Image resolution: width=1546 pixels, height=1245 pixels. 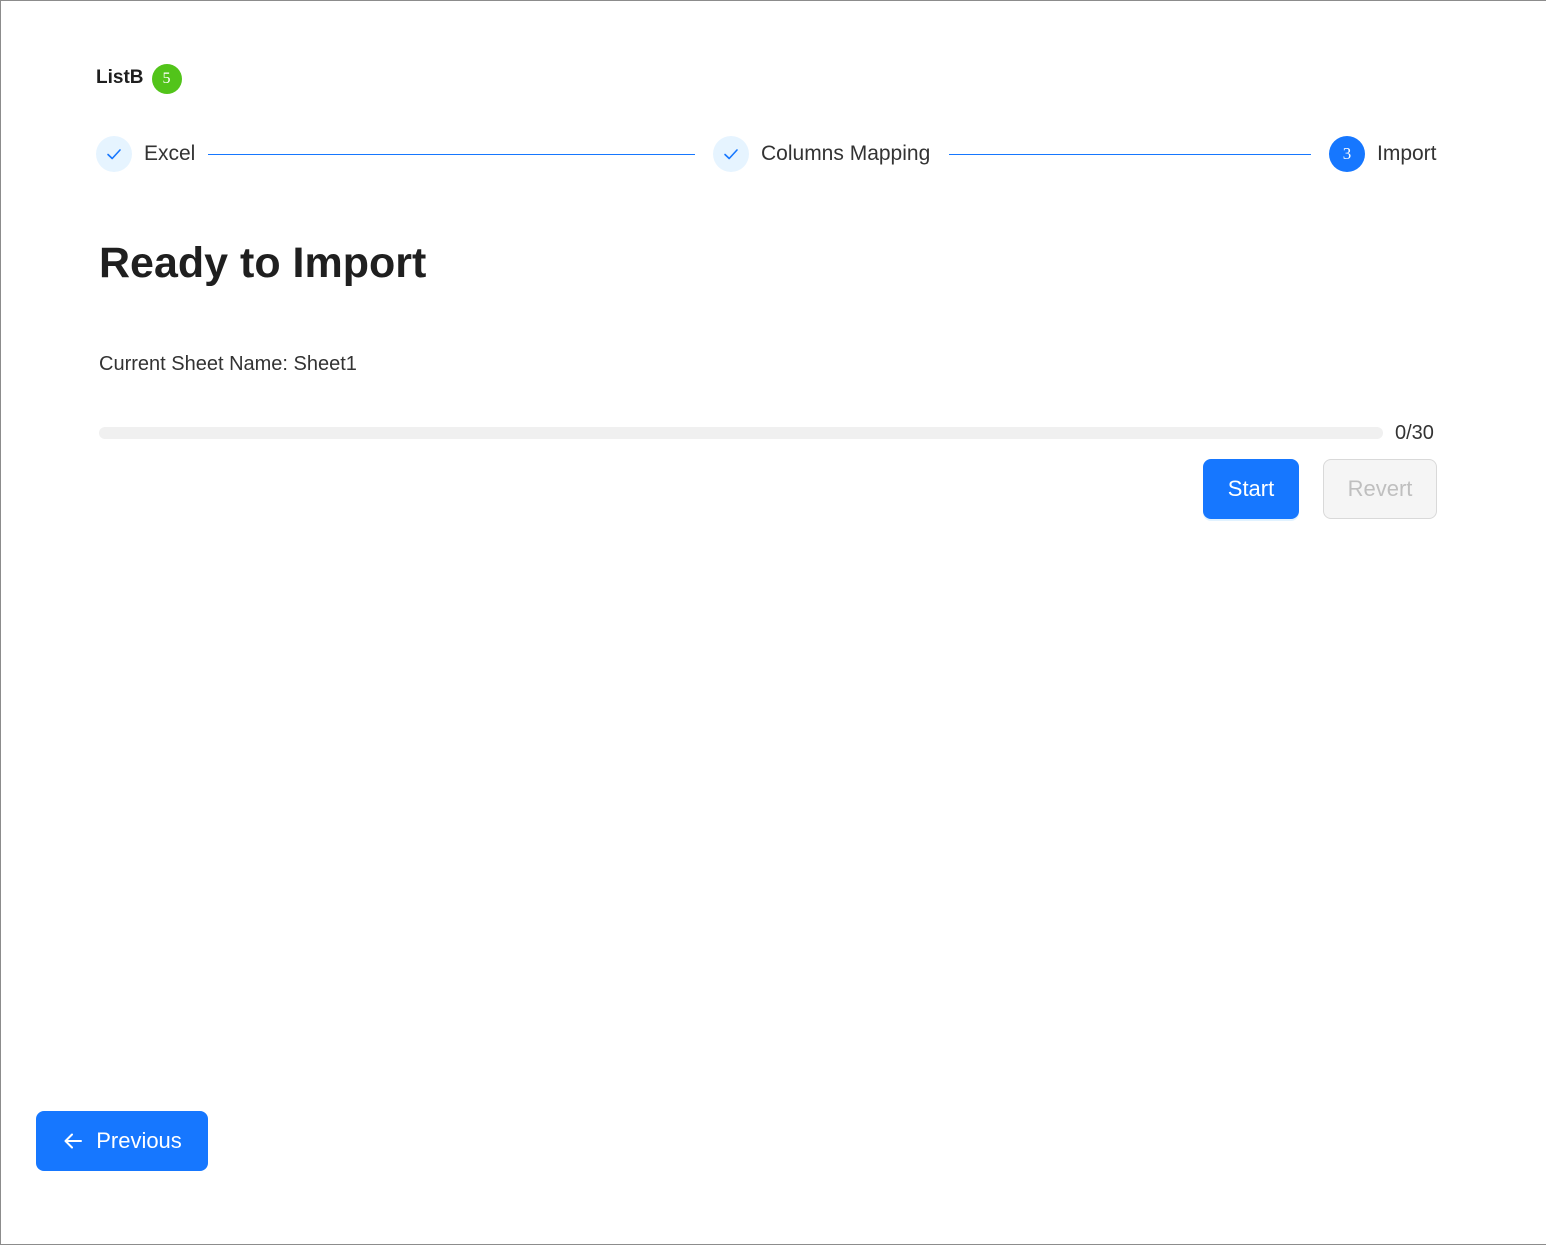 What do you see at coordinates (120, 77) in the screenshot?
I see `list-name: ListB` at bounding box center [120, 77].